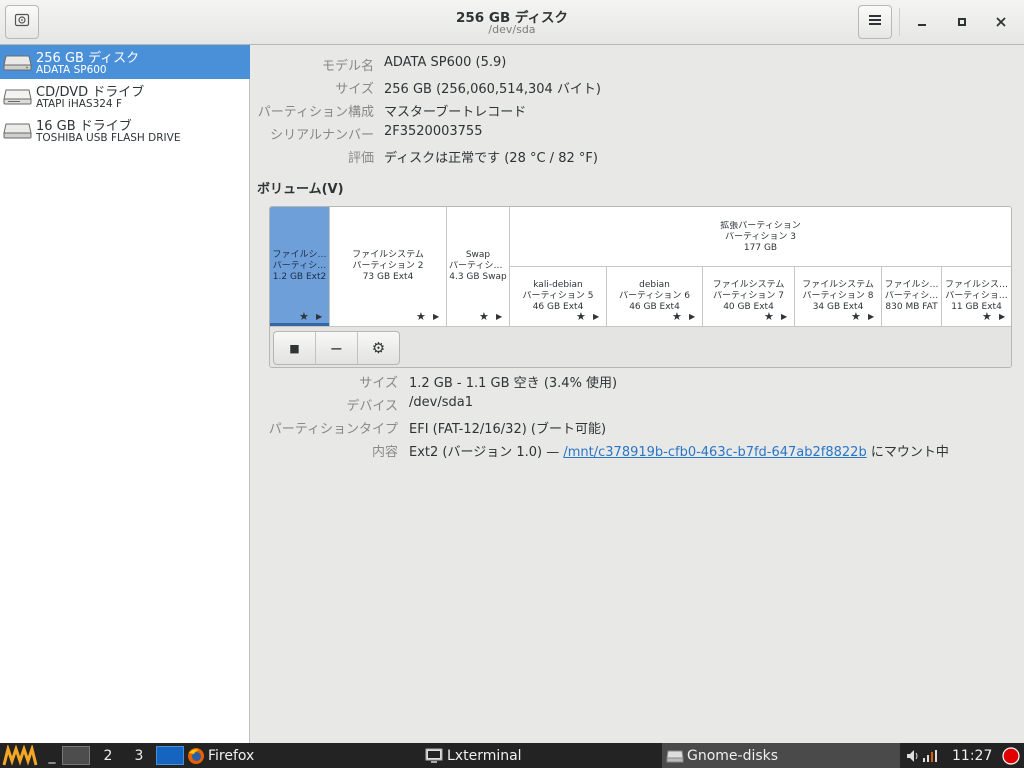 The height and width of the screenshot is (768, 1024). Describe the element at coordinates (540, 755) in the screenshot. I see `taskbar-lxterminal: Lxterminal` at that location.